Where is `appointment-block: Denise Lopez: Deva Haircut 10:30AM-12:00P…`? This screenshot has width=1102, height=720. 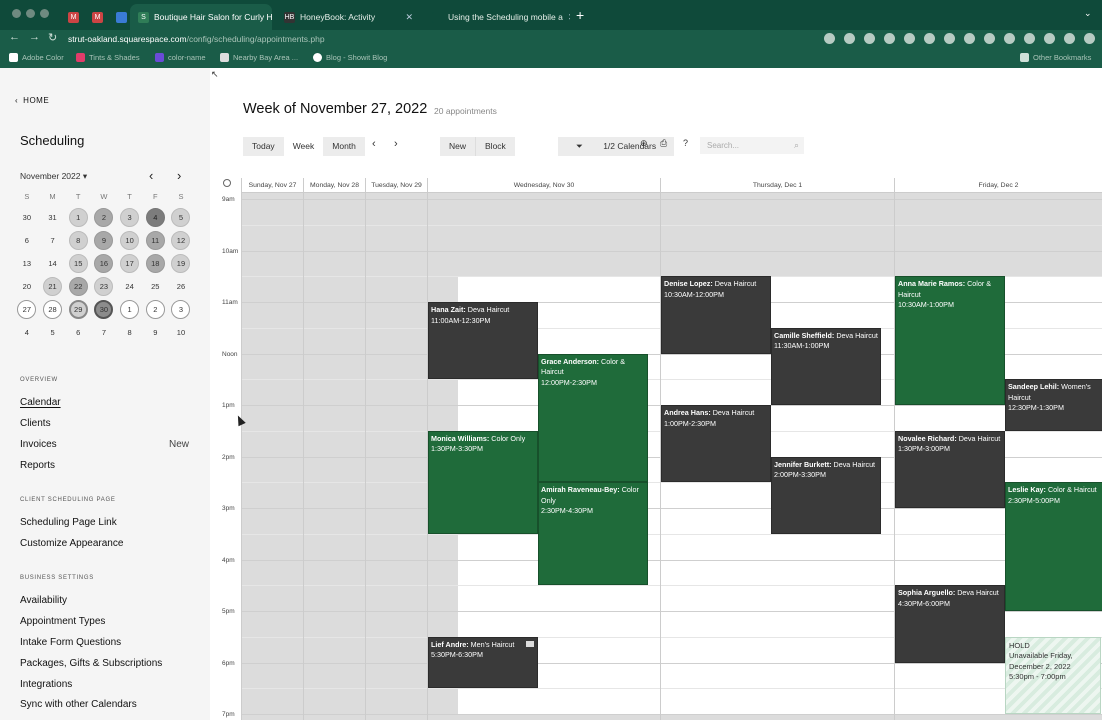
appointment-block: Denise Lopez: Deva Haircut 10:30AM-12:00P… is located at coordinates (716, 315).